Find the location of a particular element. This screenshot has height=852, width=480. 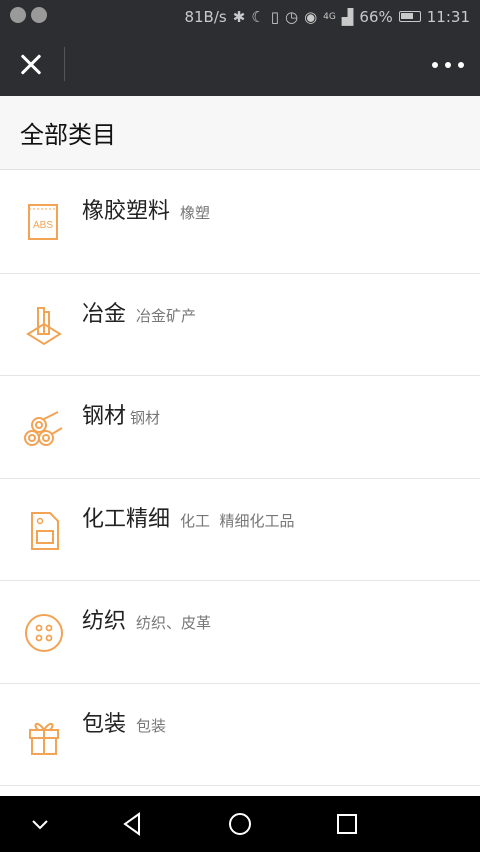

system-nav-bar is located at coordinates (240, 824).